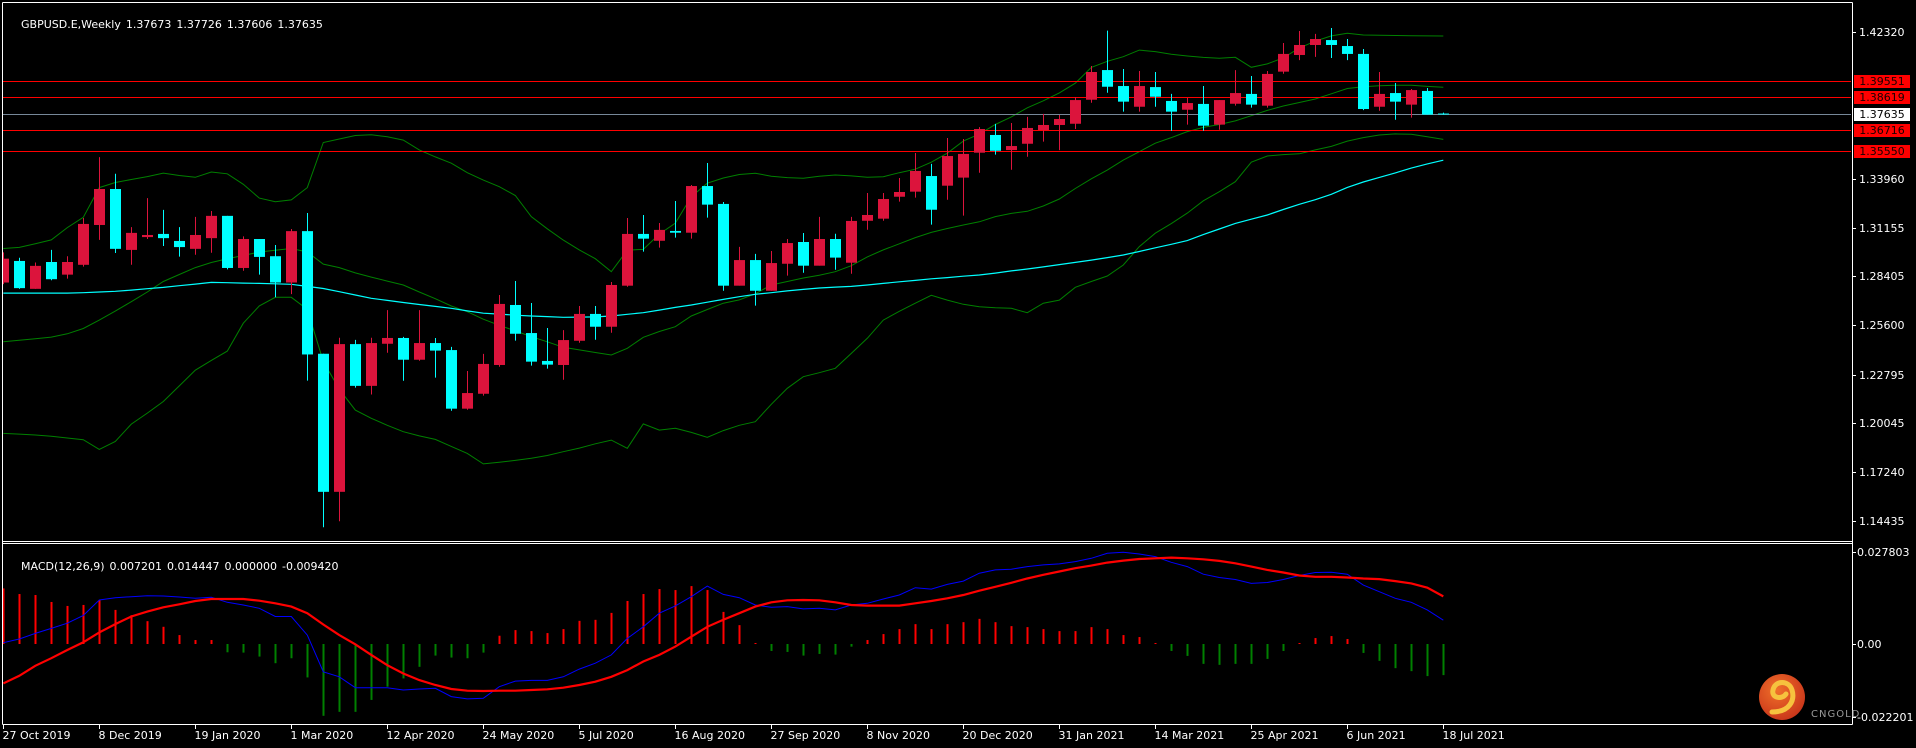 The width and height of the screenshot is (1916, 748). I want to click on hist-up-value: 0.000000, so click(251, 566).